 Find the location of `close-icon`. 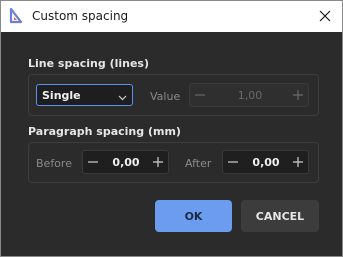

close-icon is located at coordinates (325, 16).